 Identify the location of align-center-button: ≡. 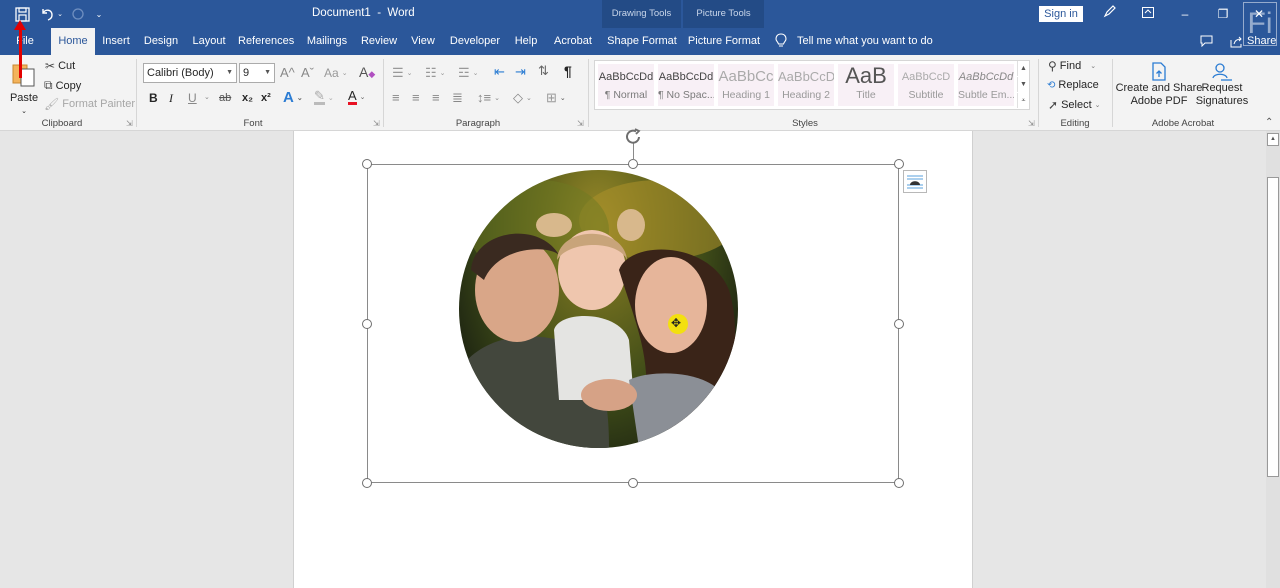
(416, 97).